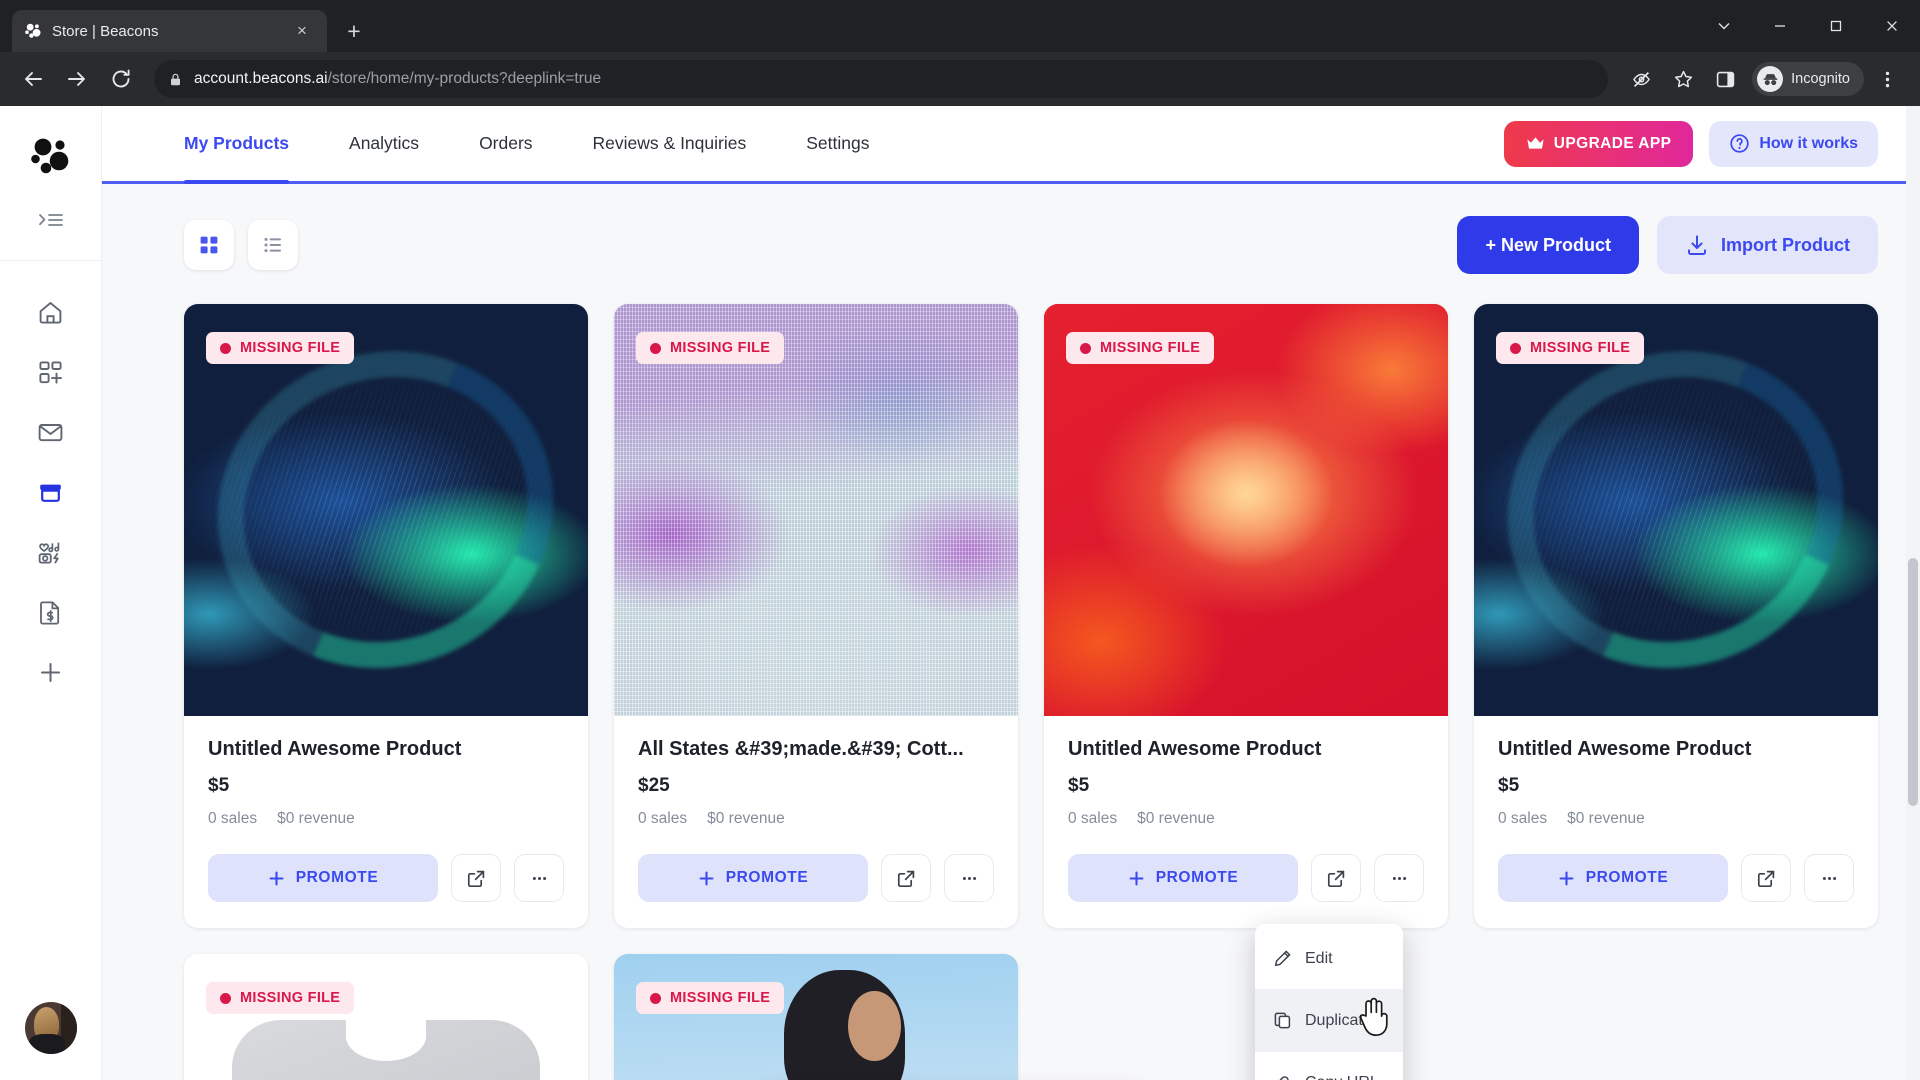  I want to click on product-grid-row-2: MISSING FILE MISSING FILE, so click(1031, 1017).